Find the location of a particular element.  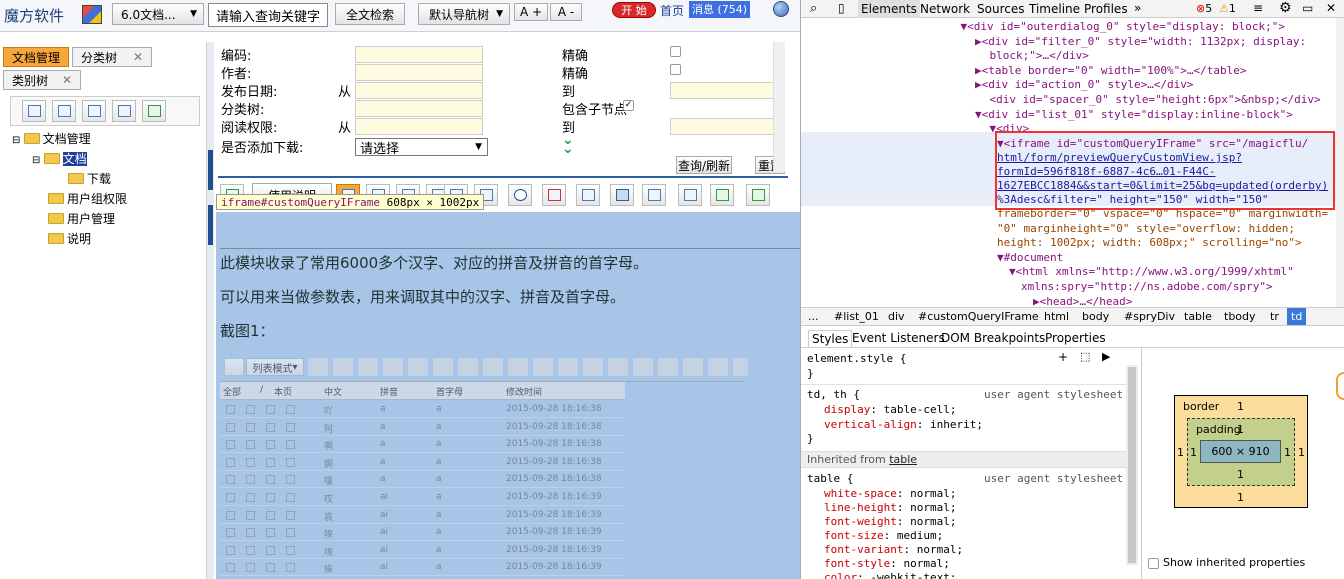

error-count: ⊗5 is located at coordinates (1204, 8).